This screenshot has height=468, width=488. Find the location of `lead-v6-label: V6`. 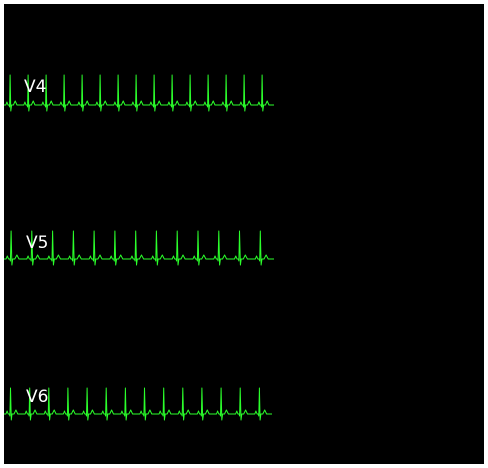

lead-v6-label: V6 is located at coordinates (37, 397).